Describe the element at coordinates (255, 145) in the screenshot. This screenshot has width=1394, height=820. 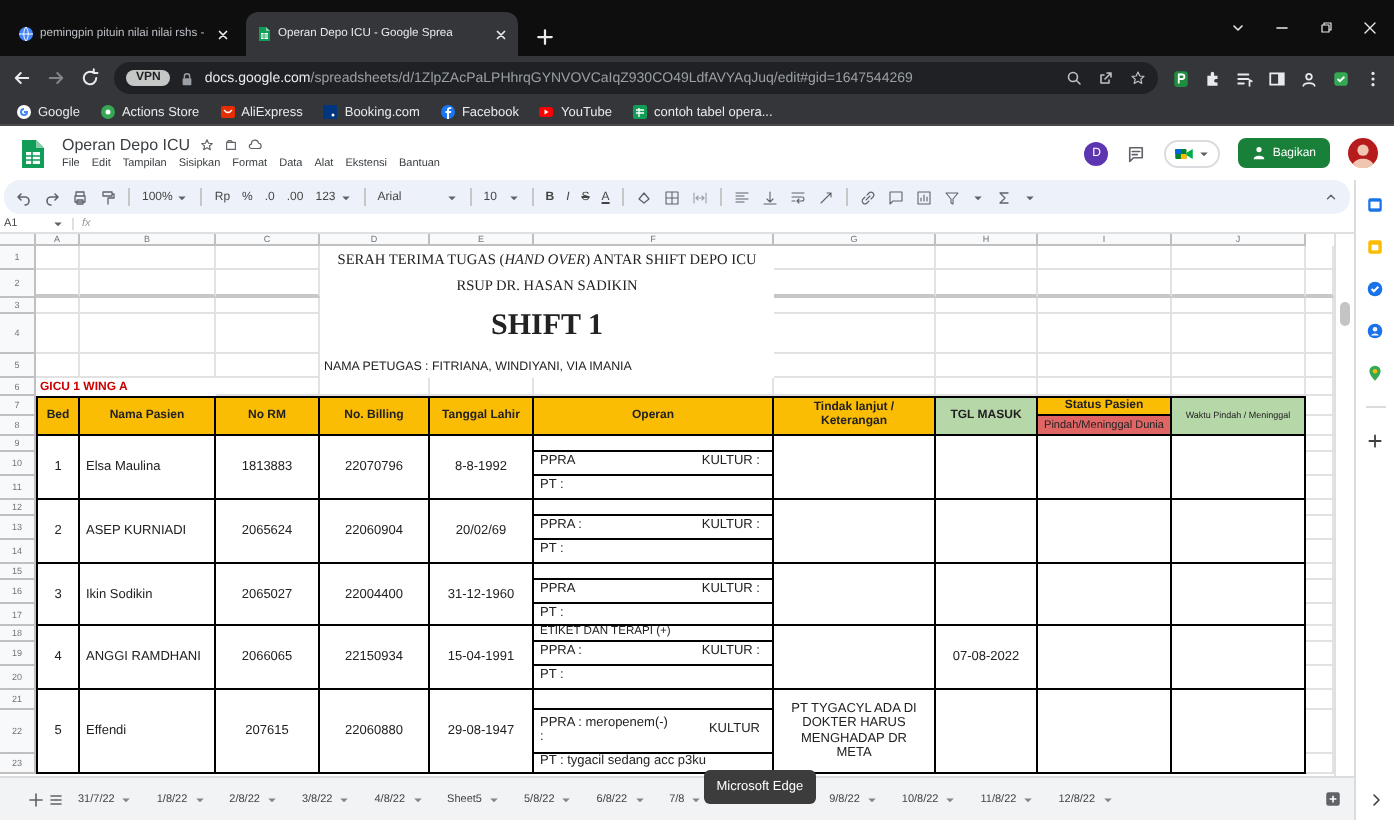
I see `cloud-icon` at that location.